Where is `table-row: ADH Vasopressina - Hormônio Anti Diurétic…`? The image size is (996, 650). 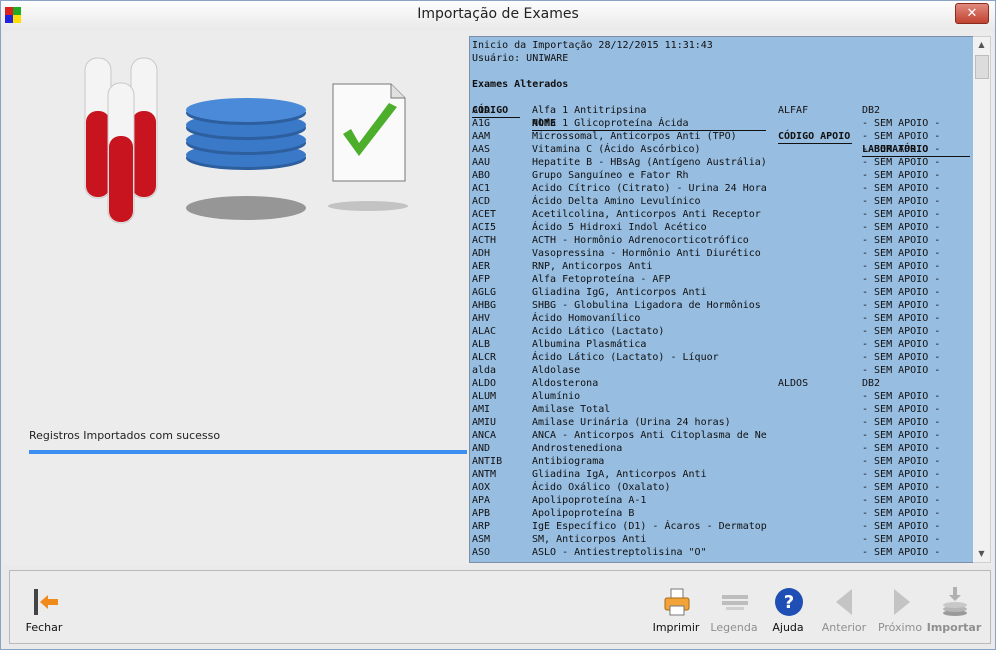
table-row: ADH Vasopressina - Hormônio Anti Diurétic… is located at coordinates (720, 253).